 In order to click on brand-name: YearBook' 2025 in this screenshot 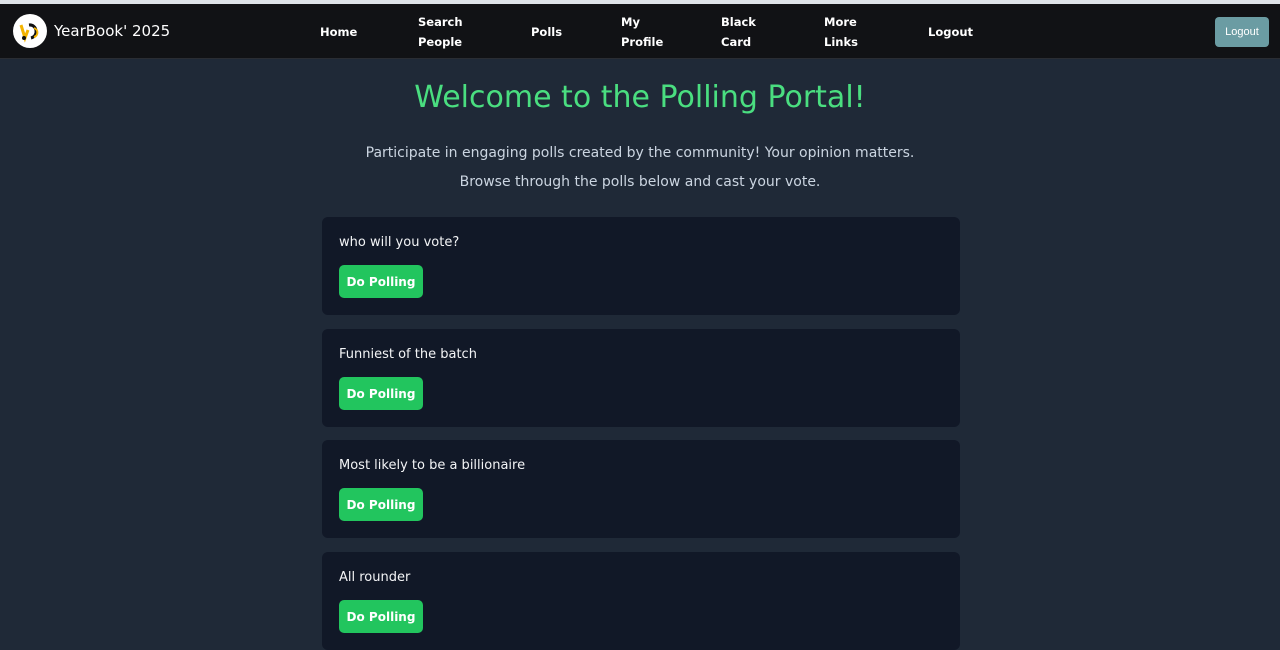, I will do `click(112, 31)`.